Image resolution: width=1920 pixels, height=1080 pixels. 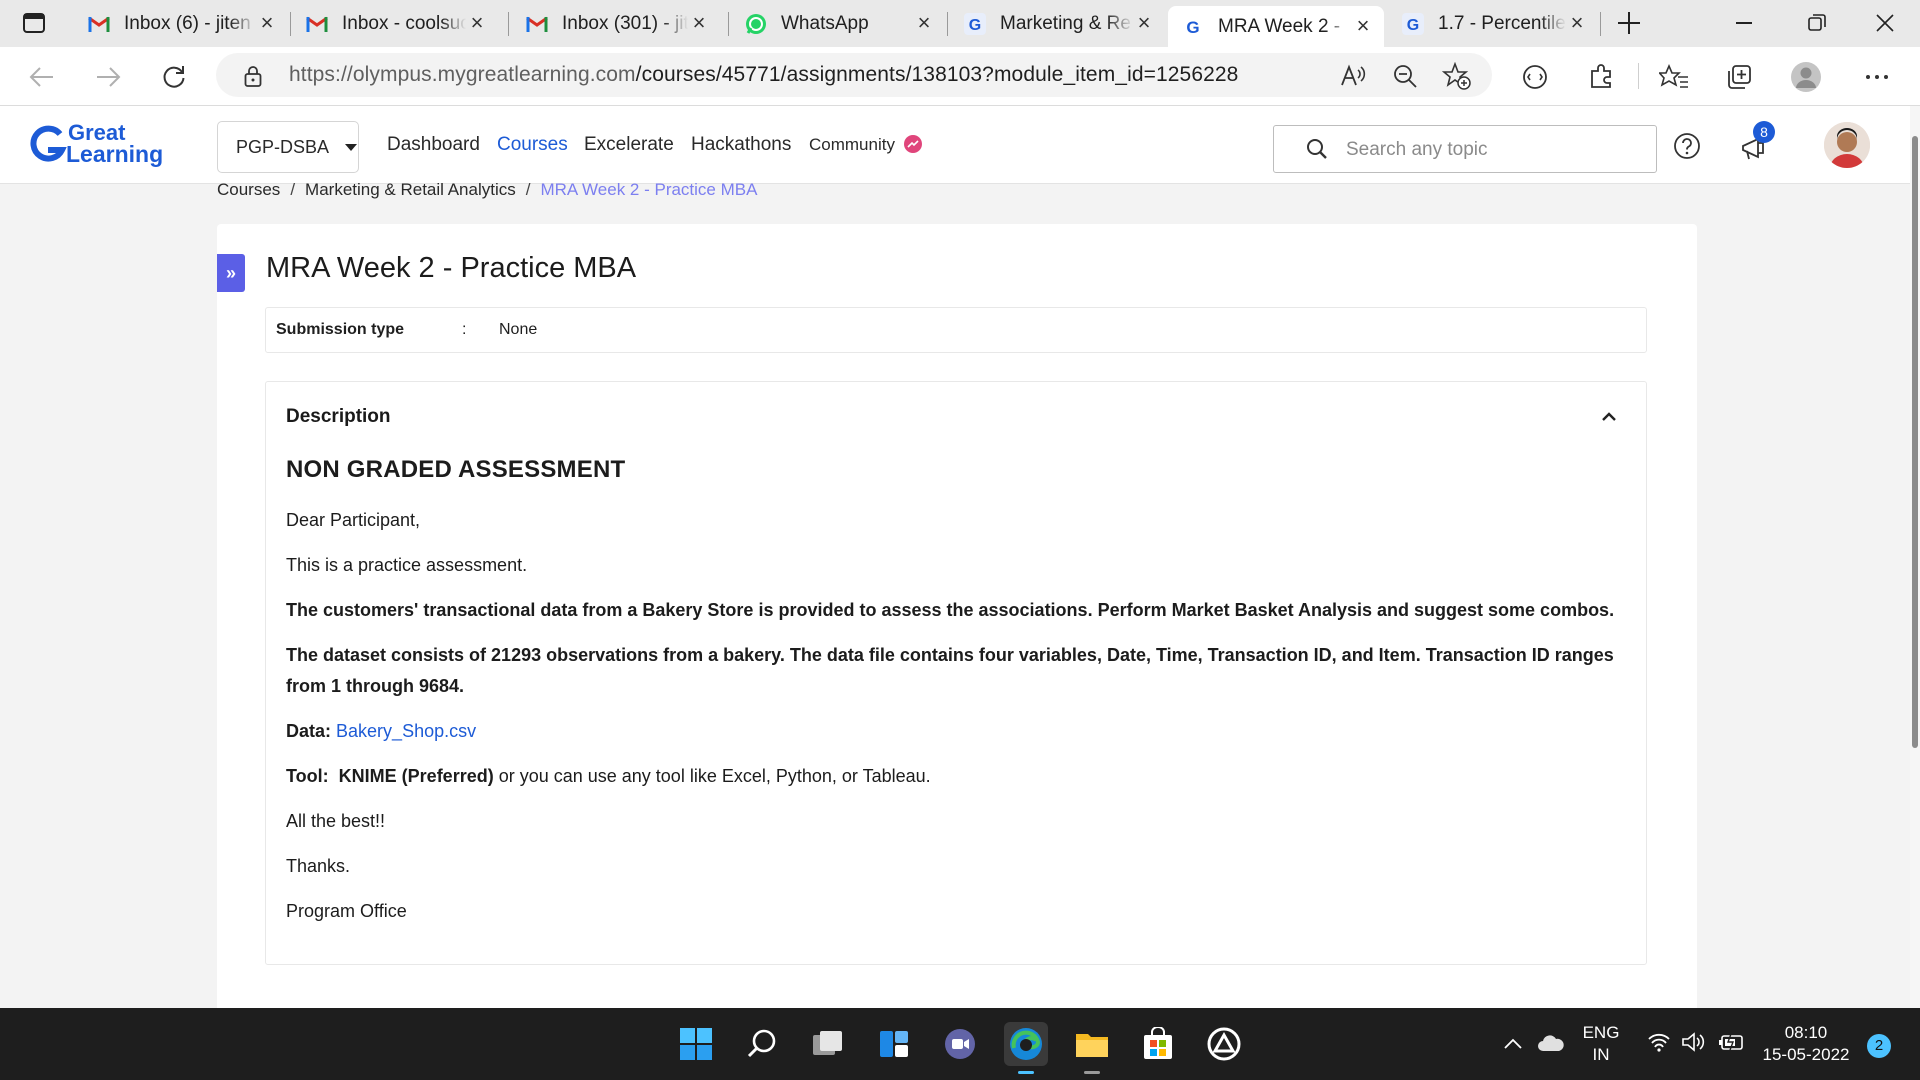 What do you see at coordinates (1513, 1045) in the screenshot?
I see `show-hidden-icons-icon` at bounding box center [1513, 1045].